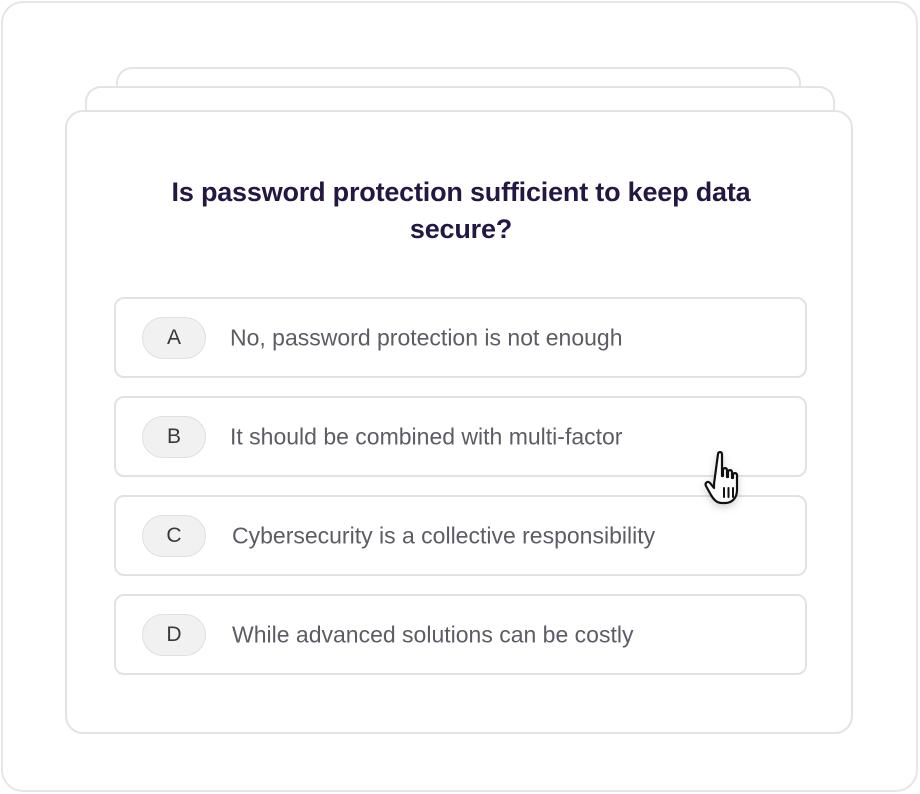 This screenshot has height=794, width=920. I want to click on option-letter-badge: B, so click(174, 436).